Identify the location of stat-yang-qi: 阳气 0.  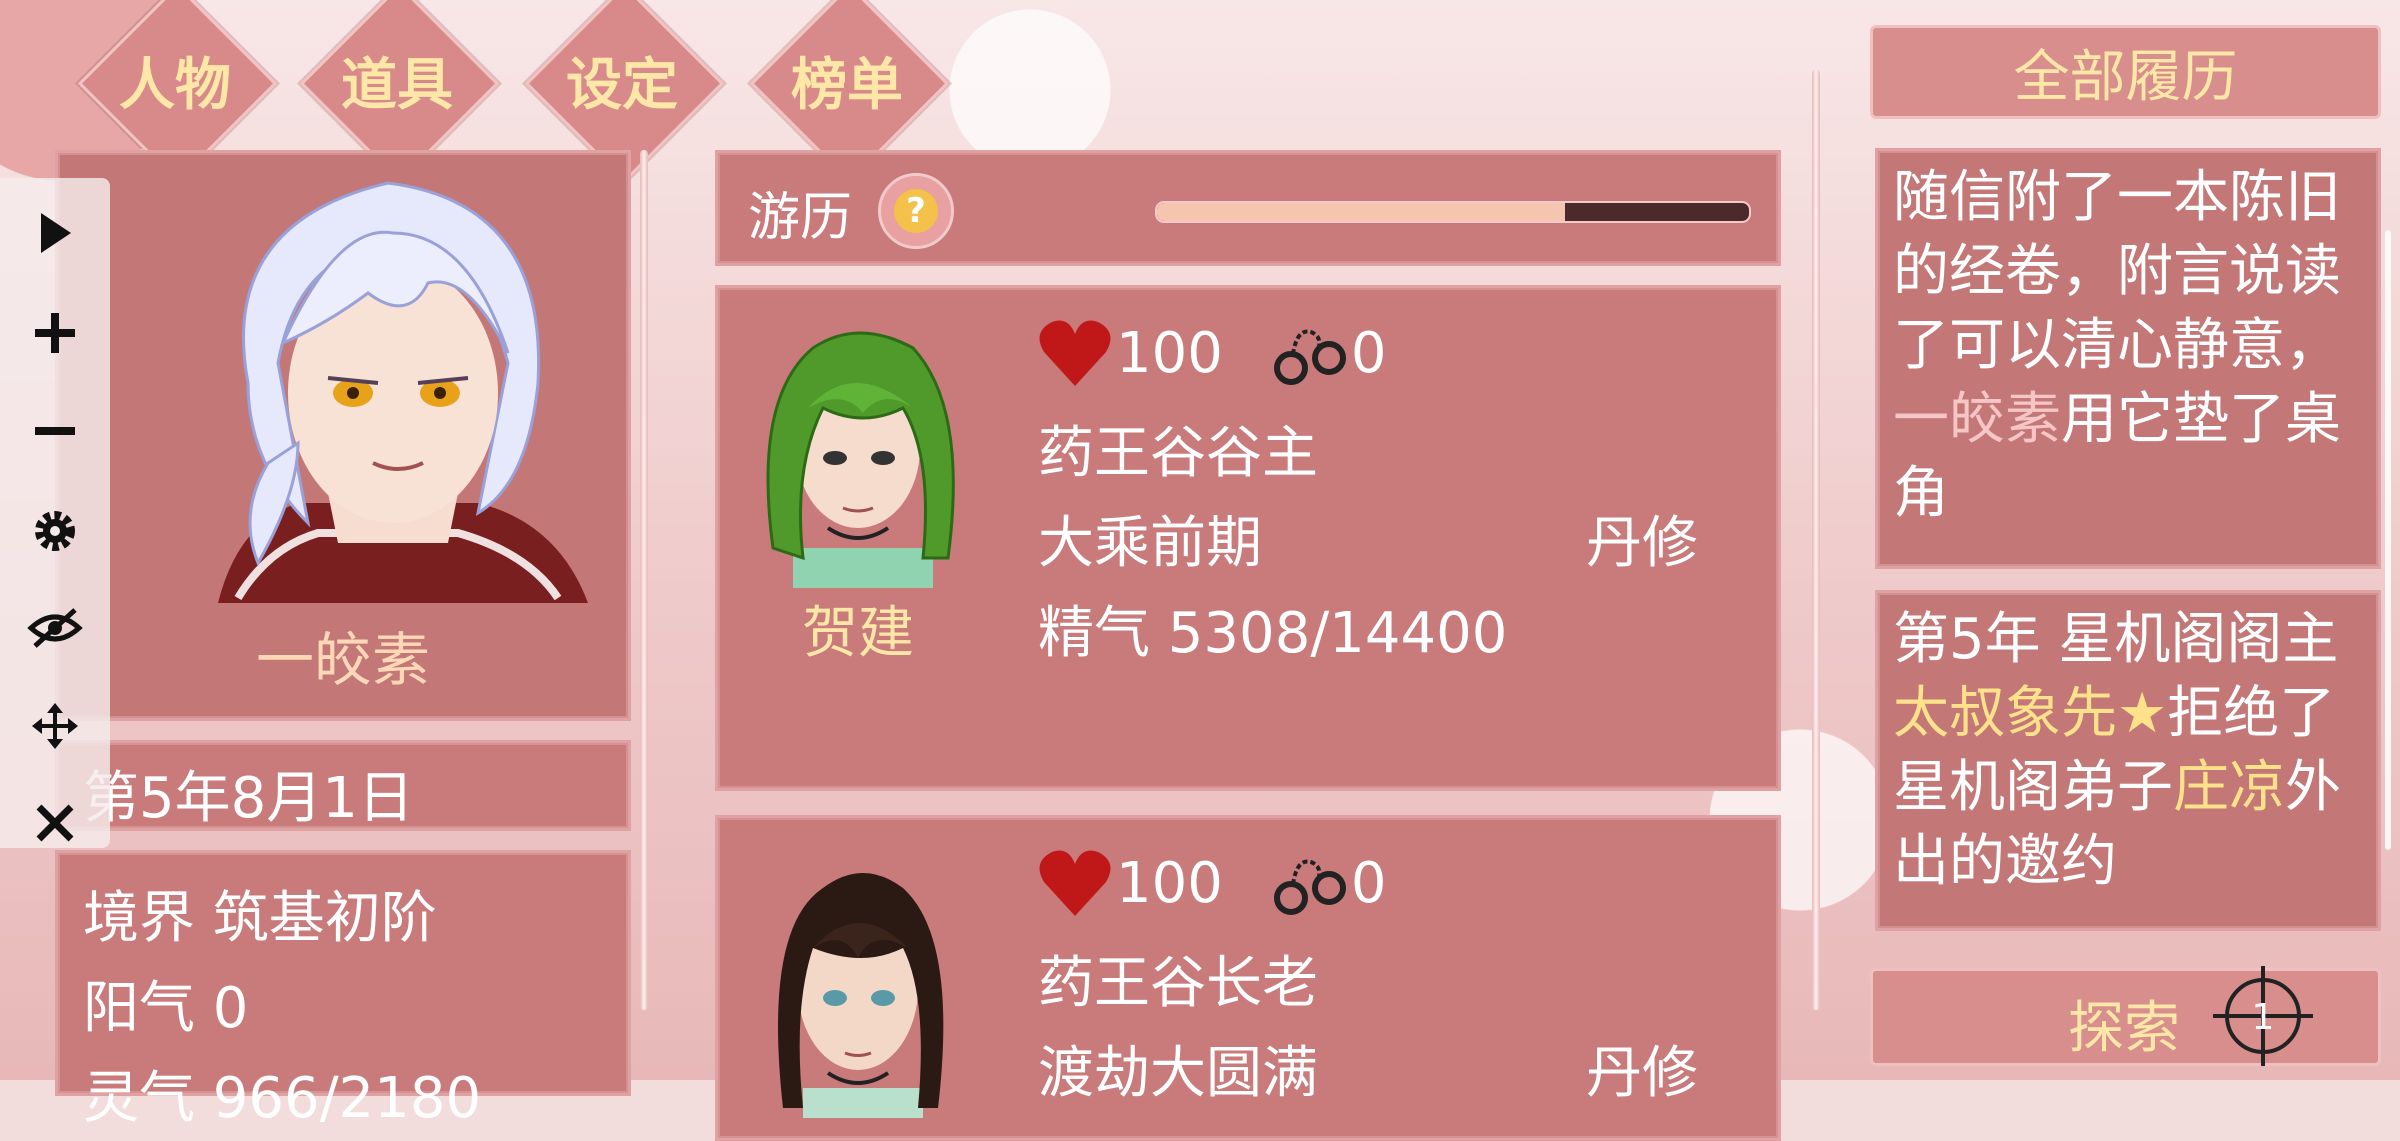
(166, 1008).